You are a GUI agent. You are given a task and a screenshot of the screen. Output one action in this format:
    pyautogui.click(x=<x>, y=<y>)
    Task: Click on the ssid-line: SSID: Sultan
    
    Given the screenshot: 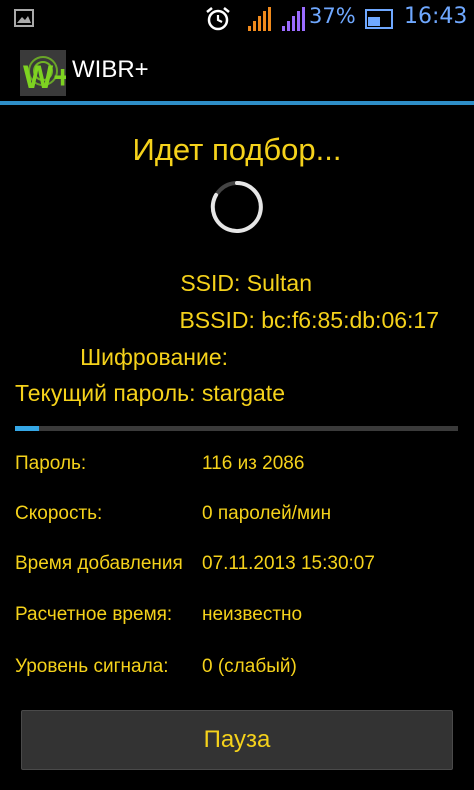 What is the action you would take?
    pyautogui.click(x=246, y=283)
    